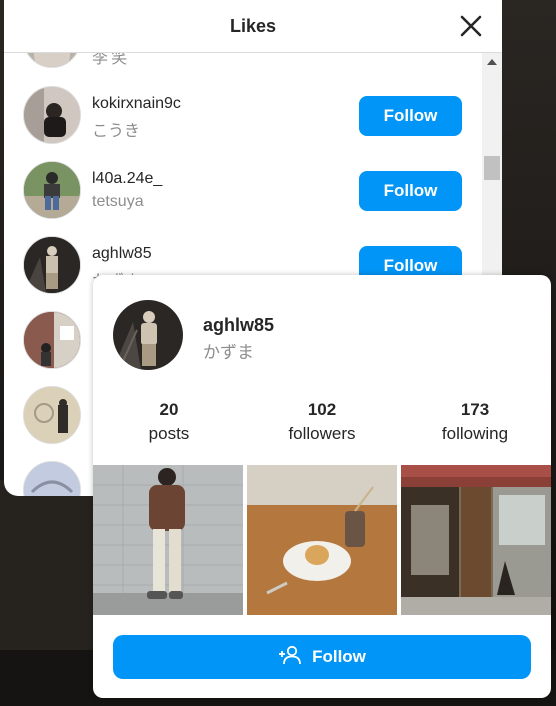  What do you see at coordinates (471, 26) in the screenshot?
I see `close-icon` at bounding box center [471, 26].